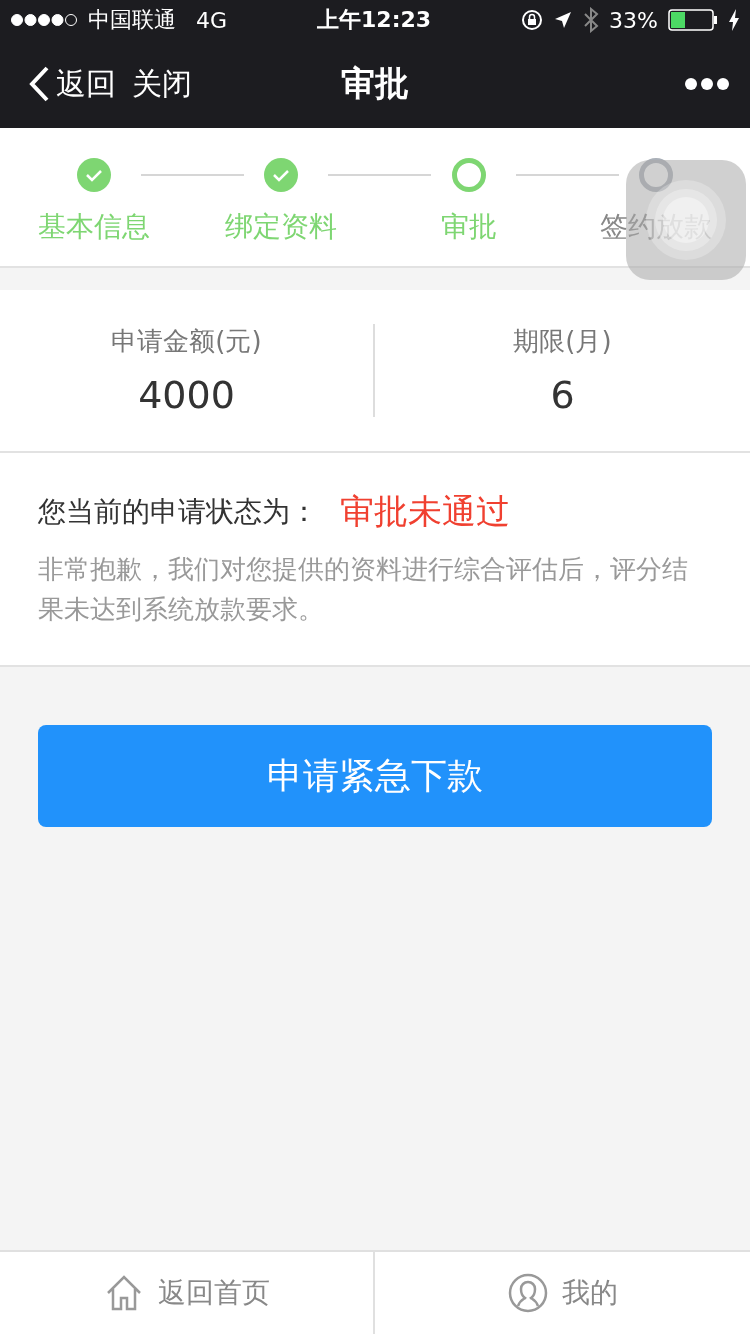 The image size is (750, 1334). I want to click on summary-value: 4000, so click(186, 395).